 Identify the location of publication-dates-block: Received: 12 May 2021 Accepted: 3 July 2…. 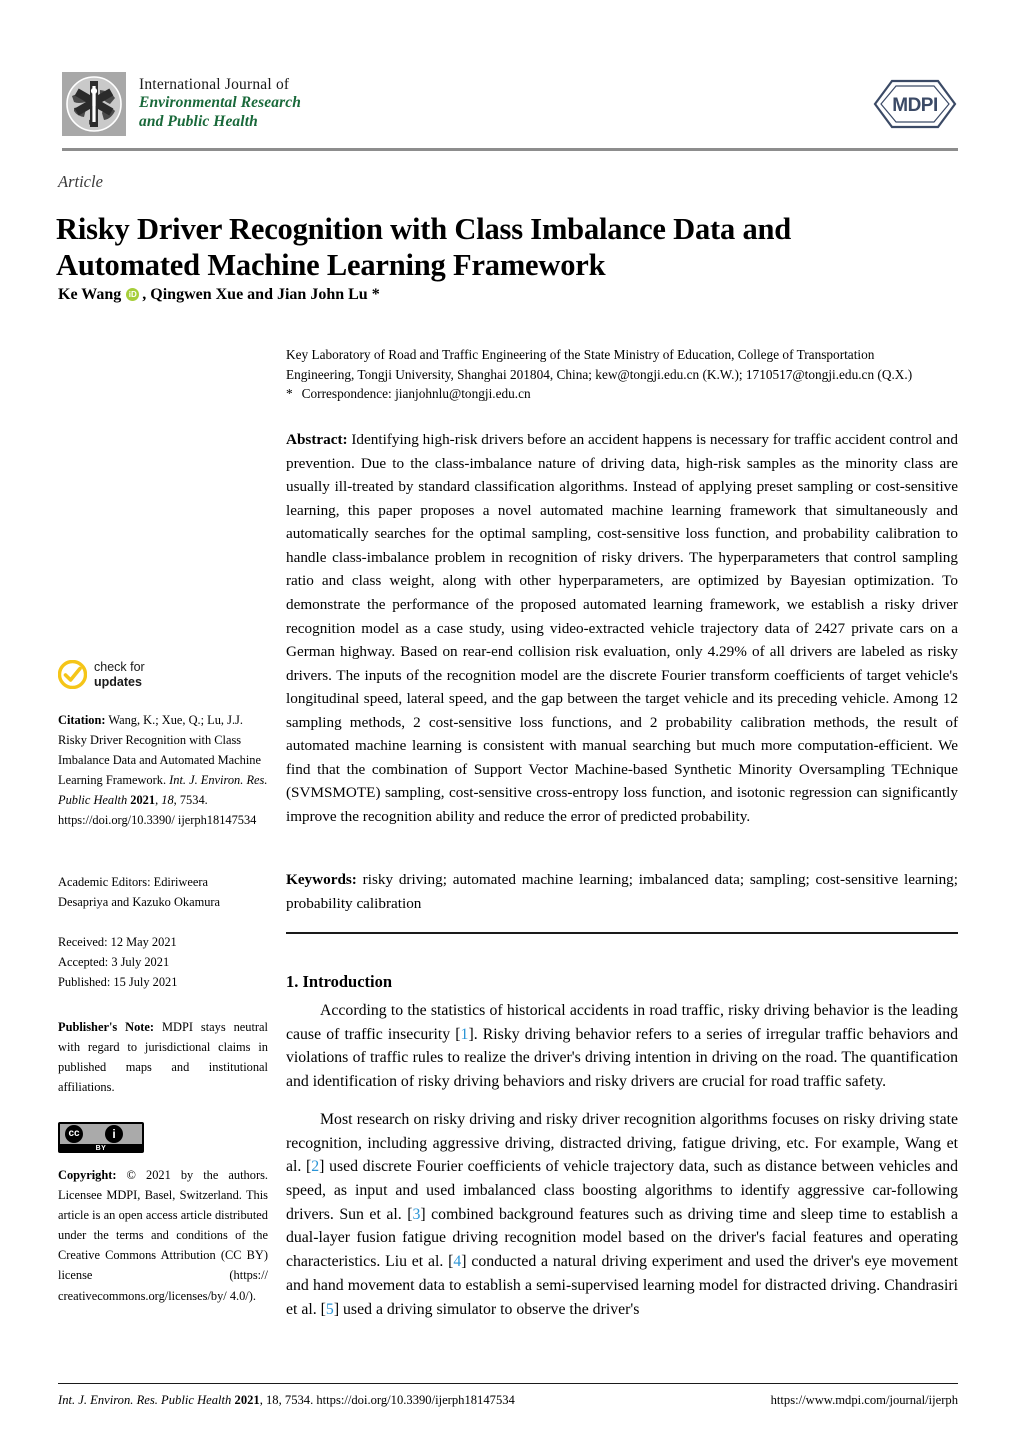
(163, 962).